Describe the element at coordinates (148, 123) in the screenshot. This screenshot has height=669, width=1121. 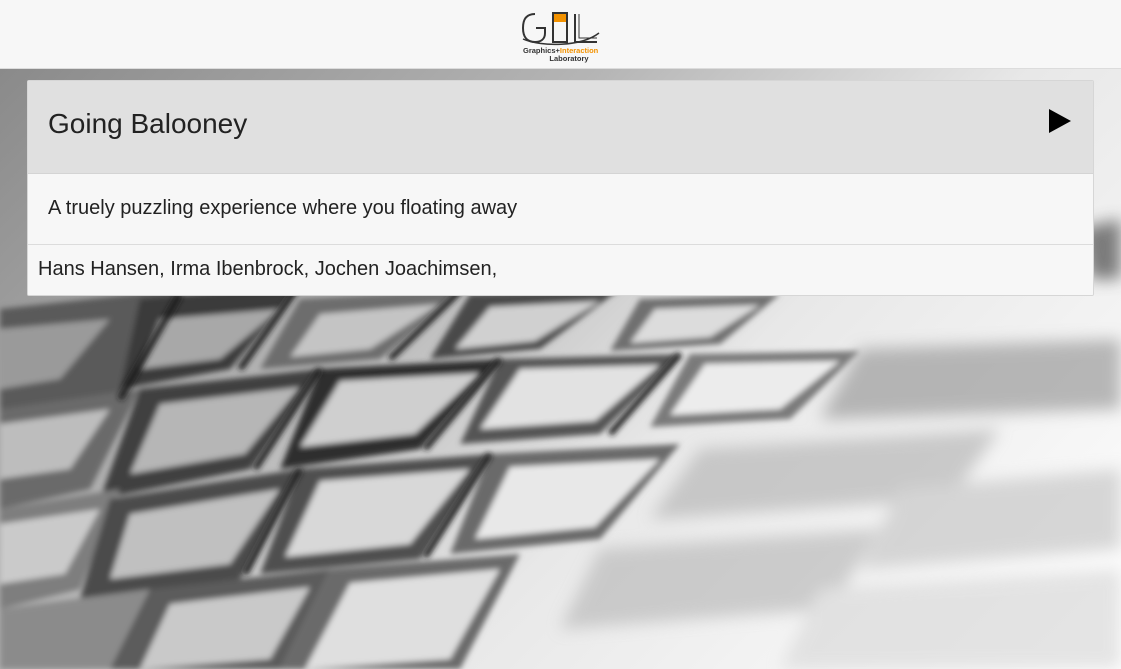
I see `card-title: Going Balooney` at that location.